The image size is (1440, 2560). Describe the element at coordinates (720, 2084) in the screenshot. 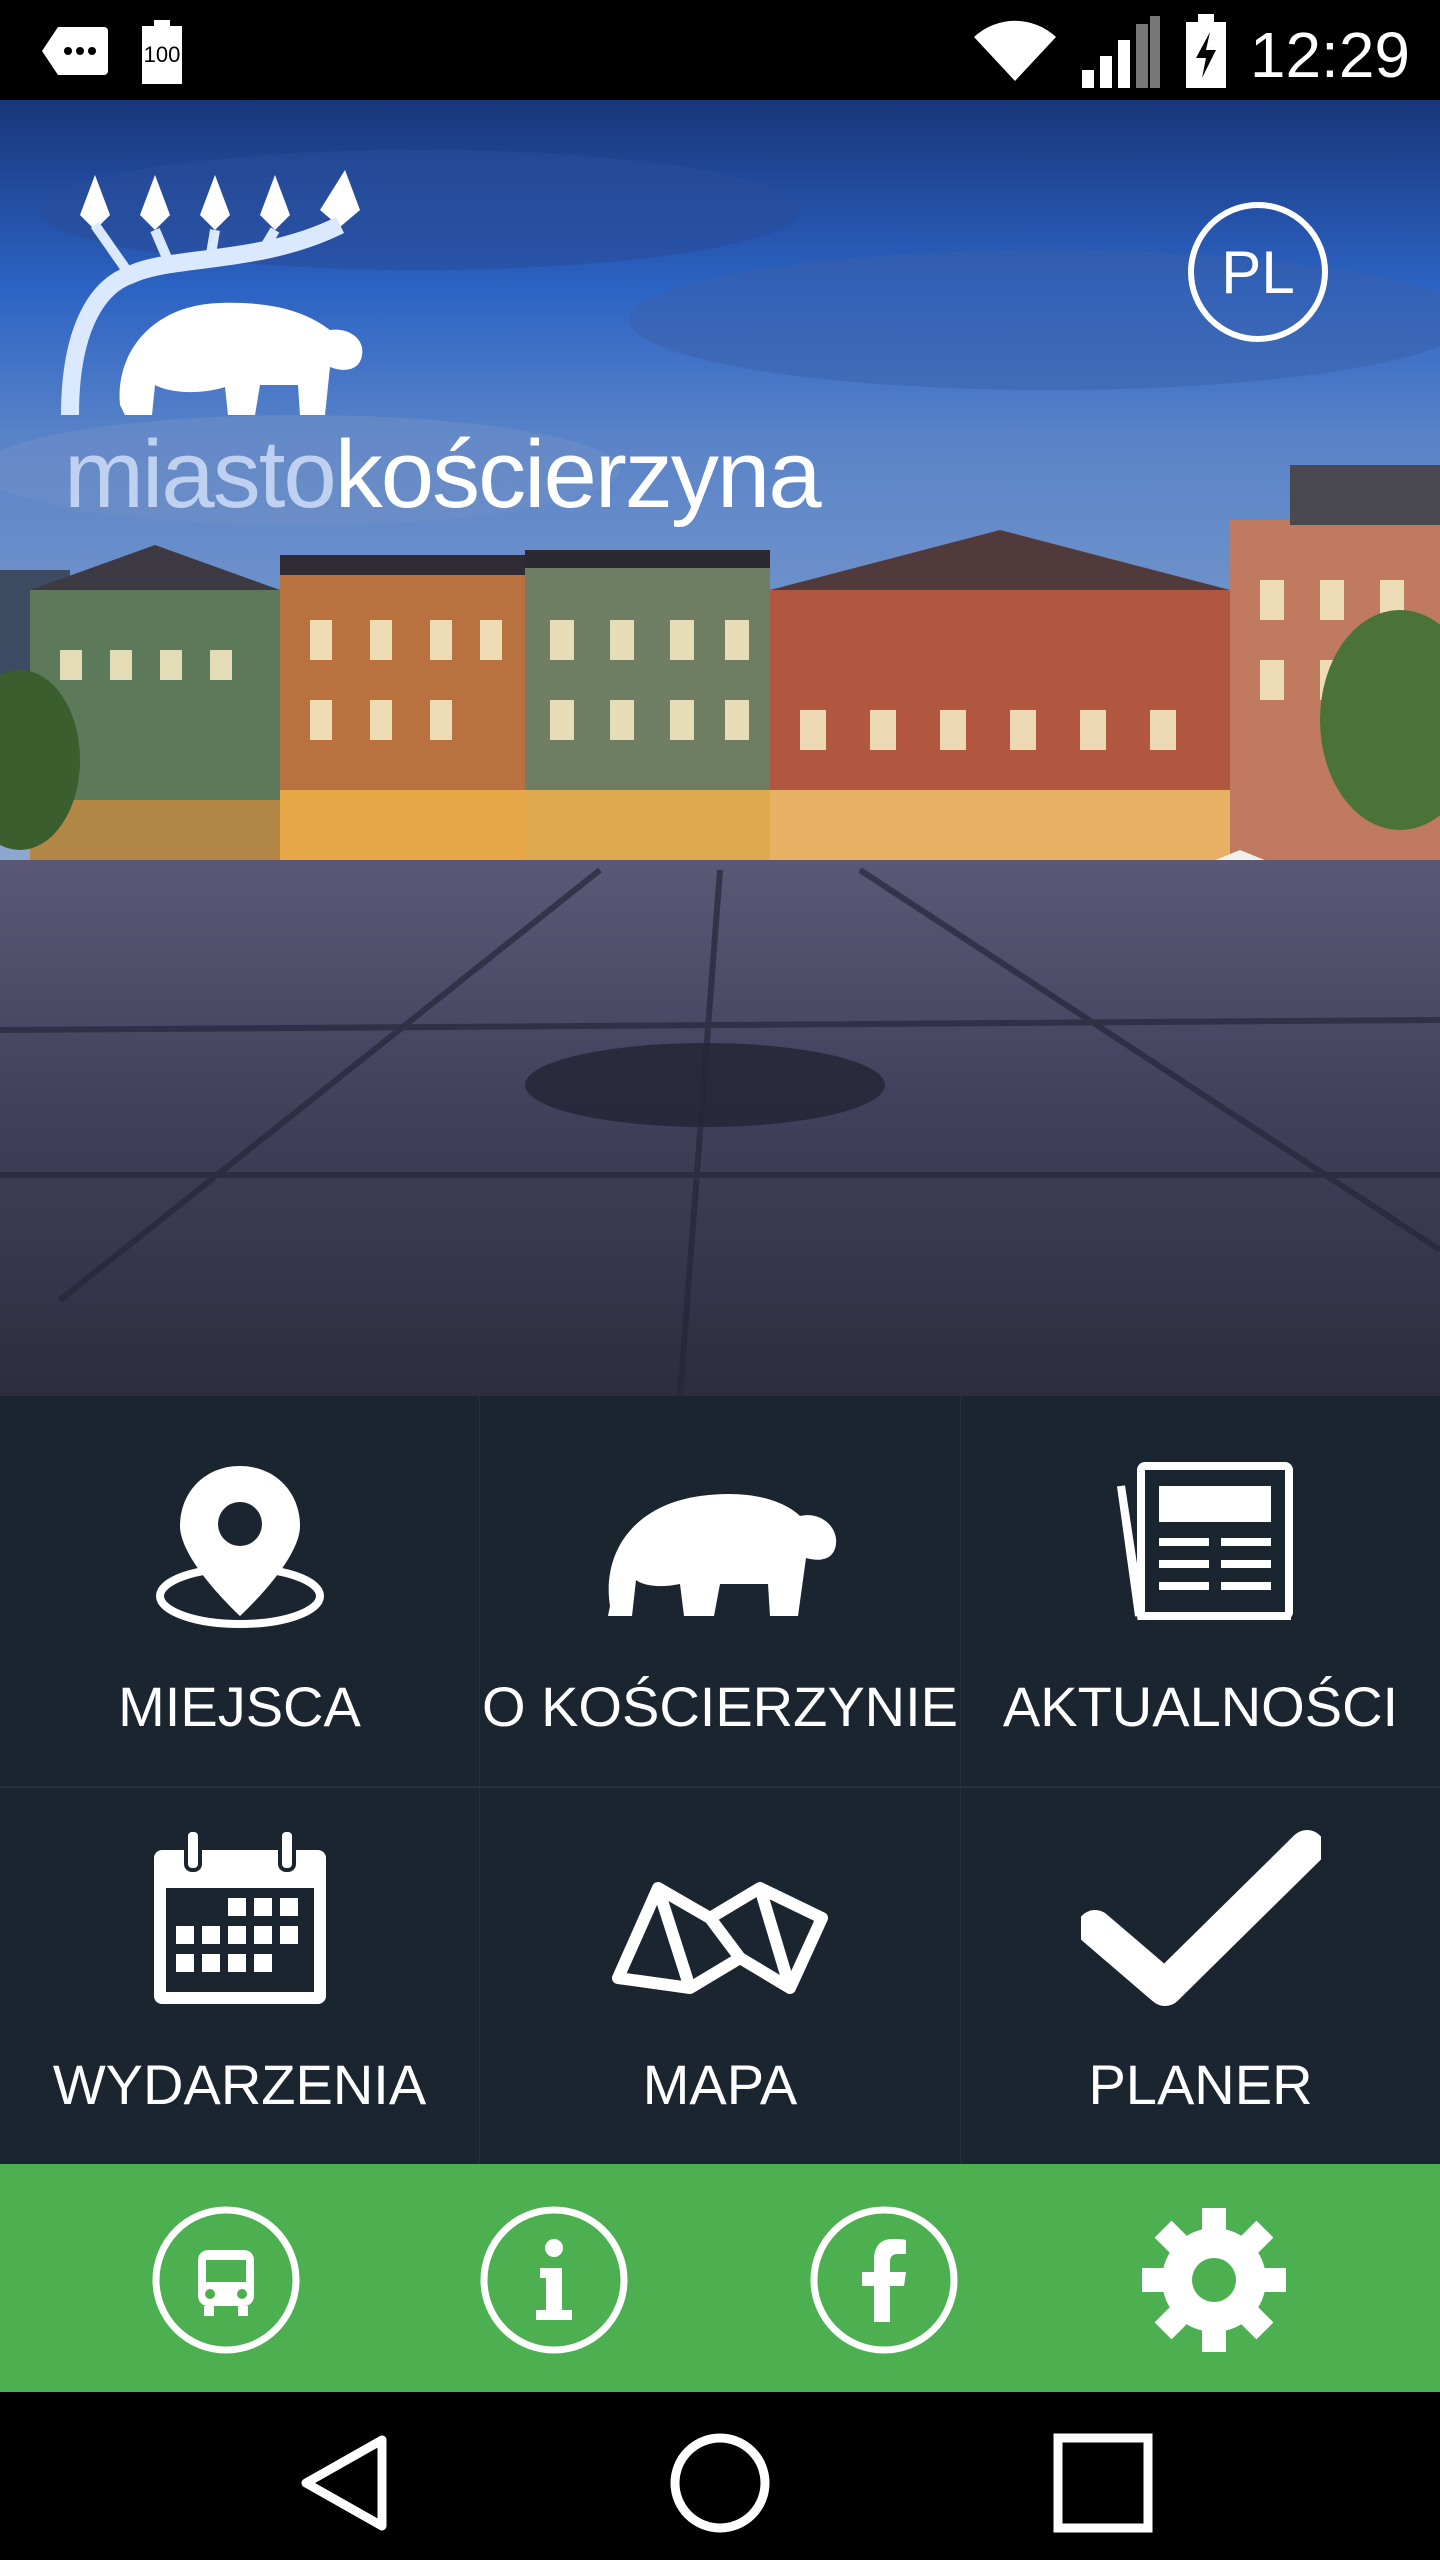

I see `menu-tile-label: MAPA` at that location.